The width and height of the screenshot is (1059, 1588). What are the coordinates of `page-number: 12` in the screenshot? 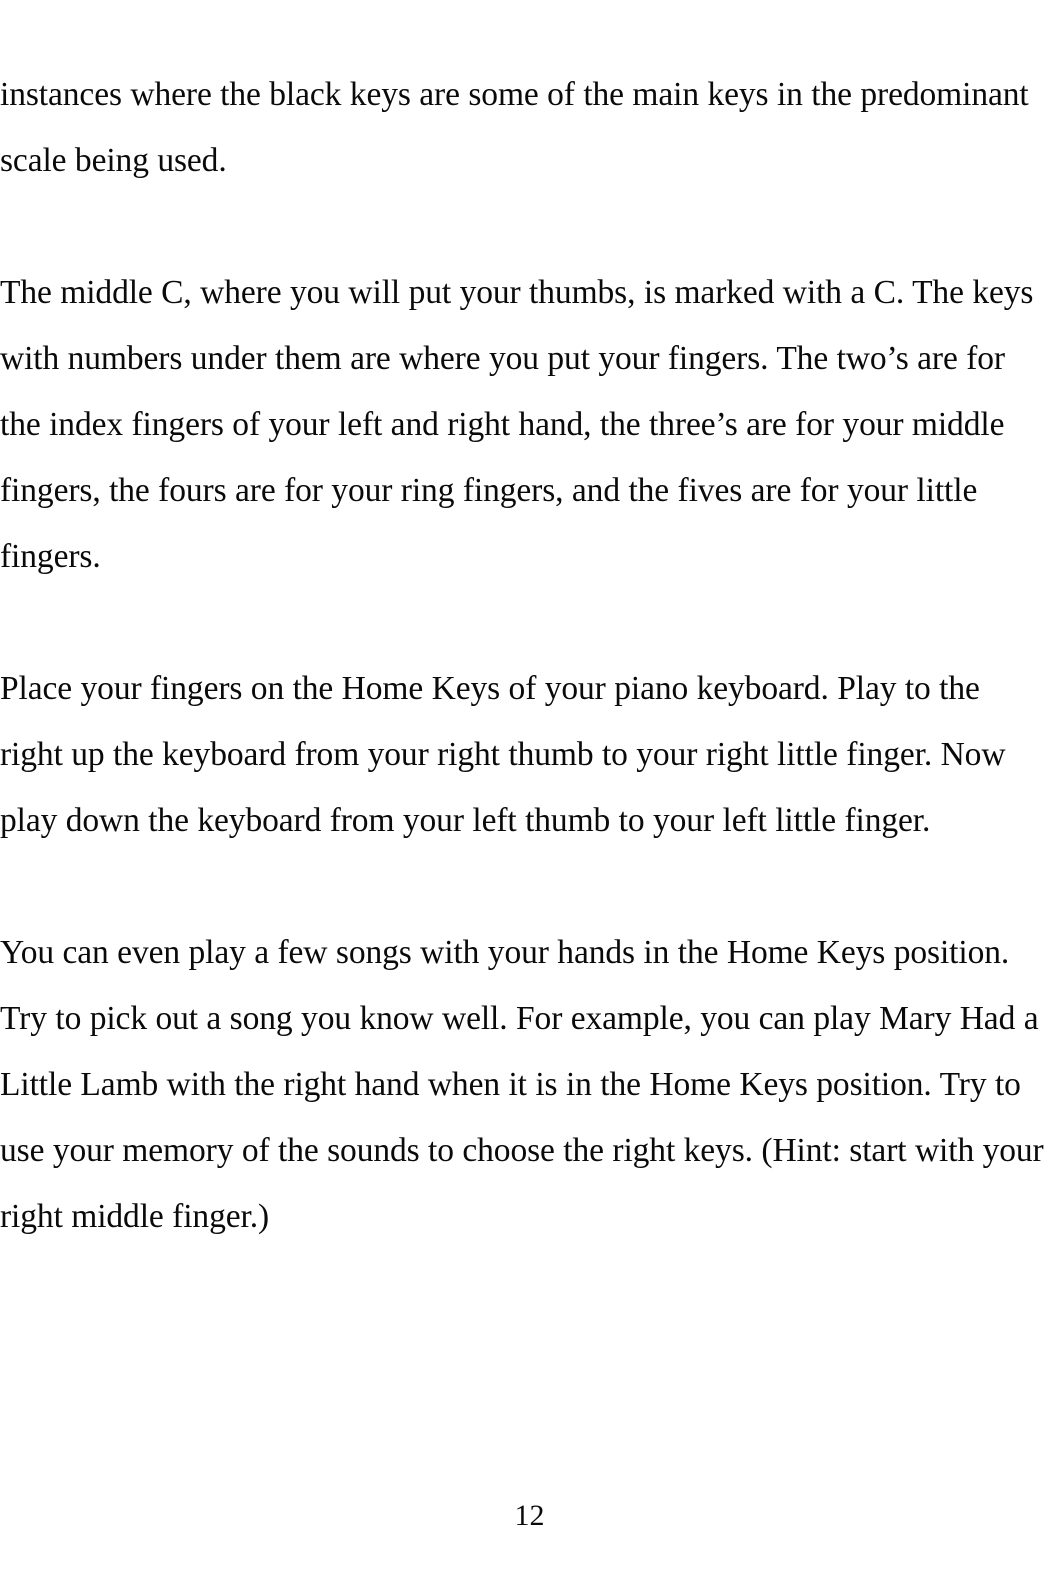 It's located at (529, 1515).